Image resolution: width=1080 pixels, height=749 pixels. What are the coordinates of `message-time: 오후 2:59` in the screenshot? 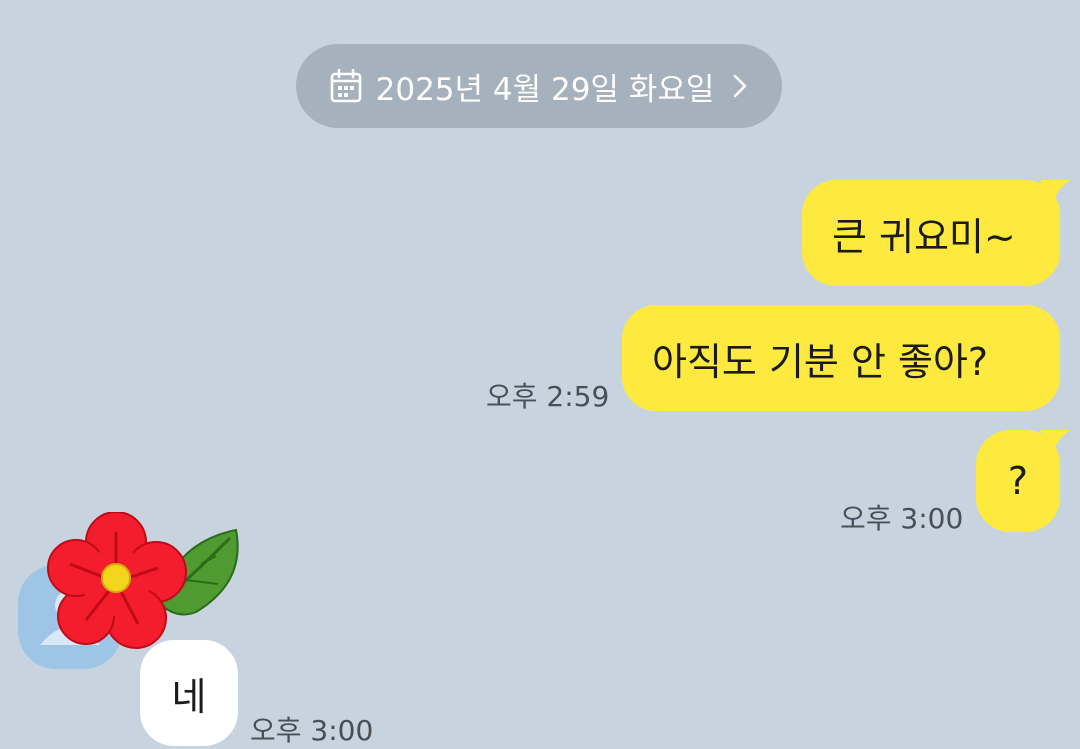 It's located at (548, 396).